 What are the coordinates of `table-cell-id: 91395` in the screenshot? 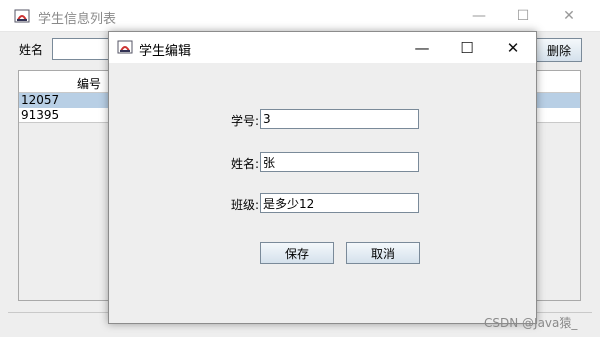 It's located at (40, 115).